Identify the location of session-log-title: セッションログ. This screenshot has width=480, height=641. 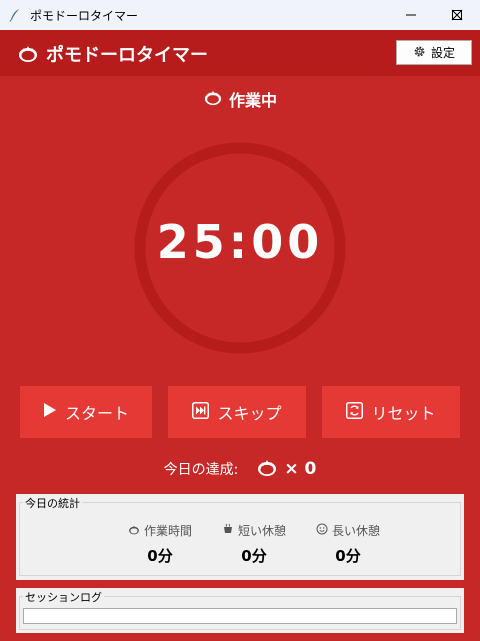
(63, 597).